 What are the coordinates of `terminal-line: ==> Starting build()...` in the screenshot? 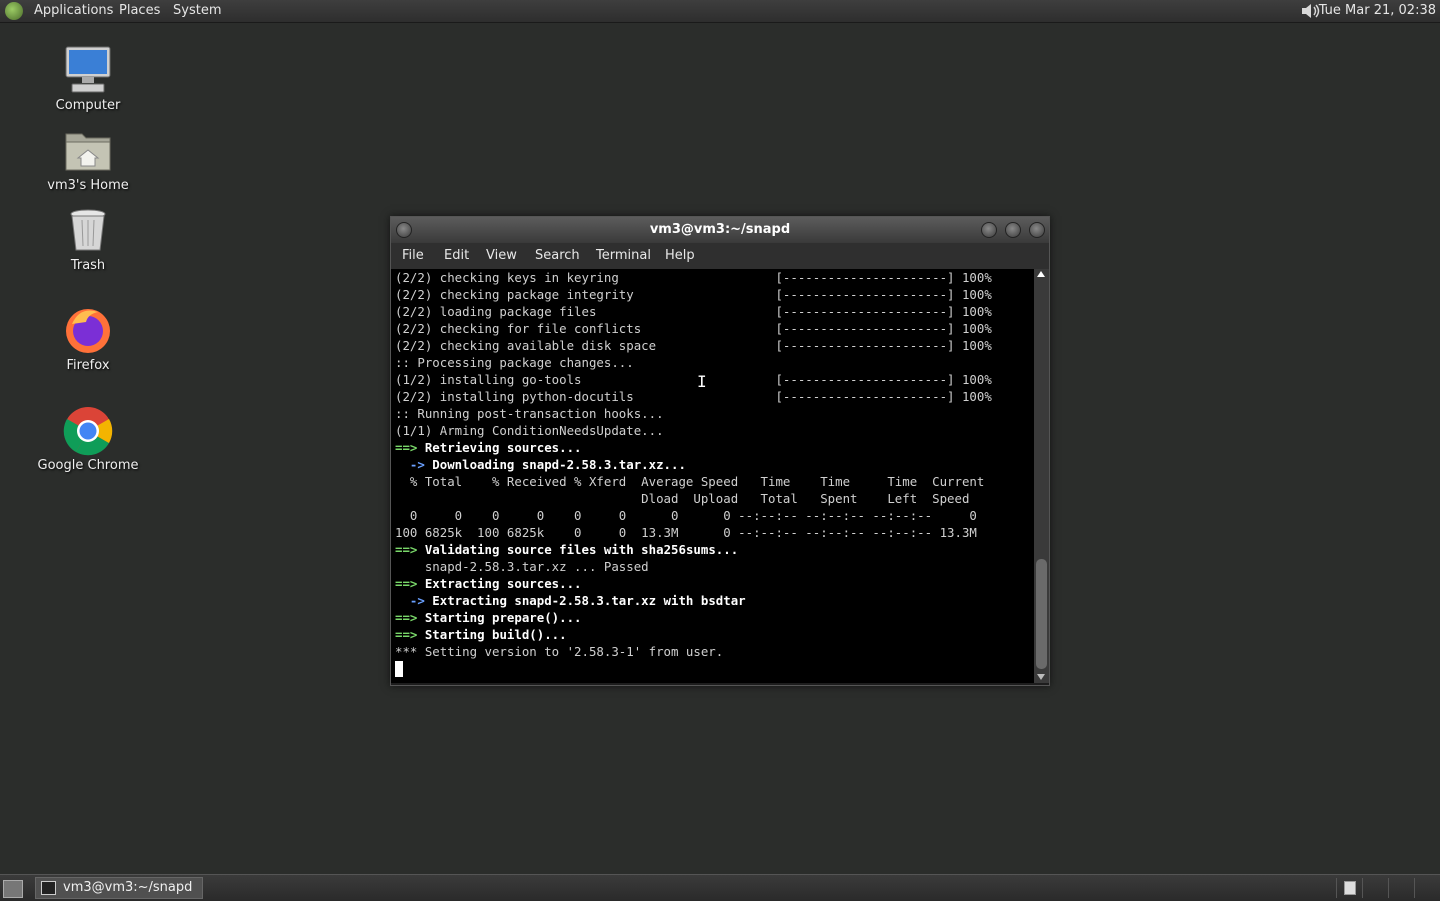 It's located at (481, 634).